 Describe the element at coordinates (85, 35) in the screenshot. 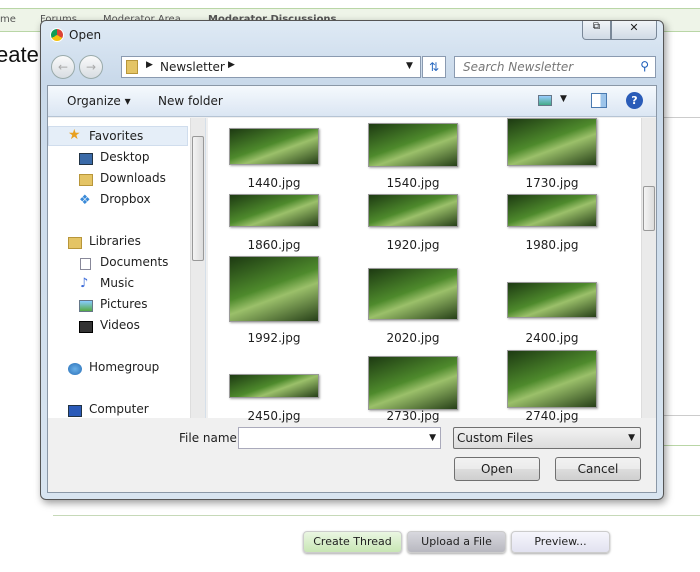

I see `dialog-title: Open` at that location.